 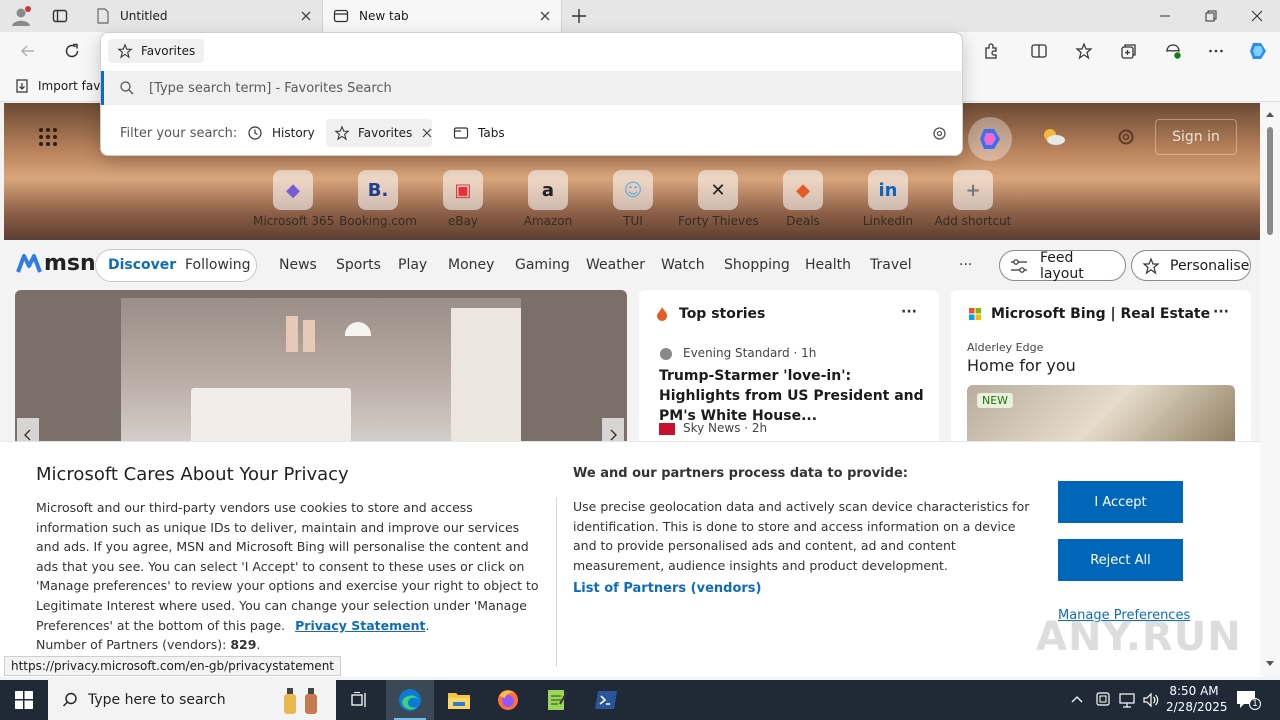 What do you see at coordinates (722, 314) in the screenshot?
I see `top-stories-title: Top stories` at bounding box center [722, 314].